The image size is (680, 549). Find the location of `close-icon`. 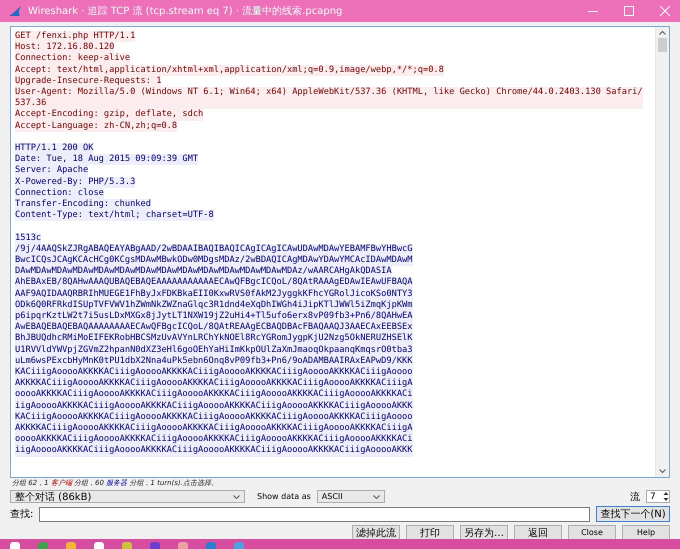

close-icon is located at coordinates (665, 11).